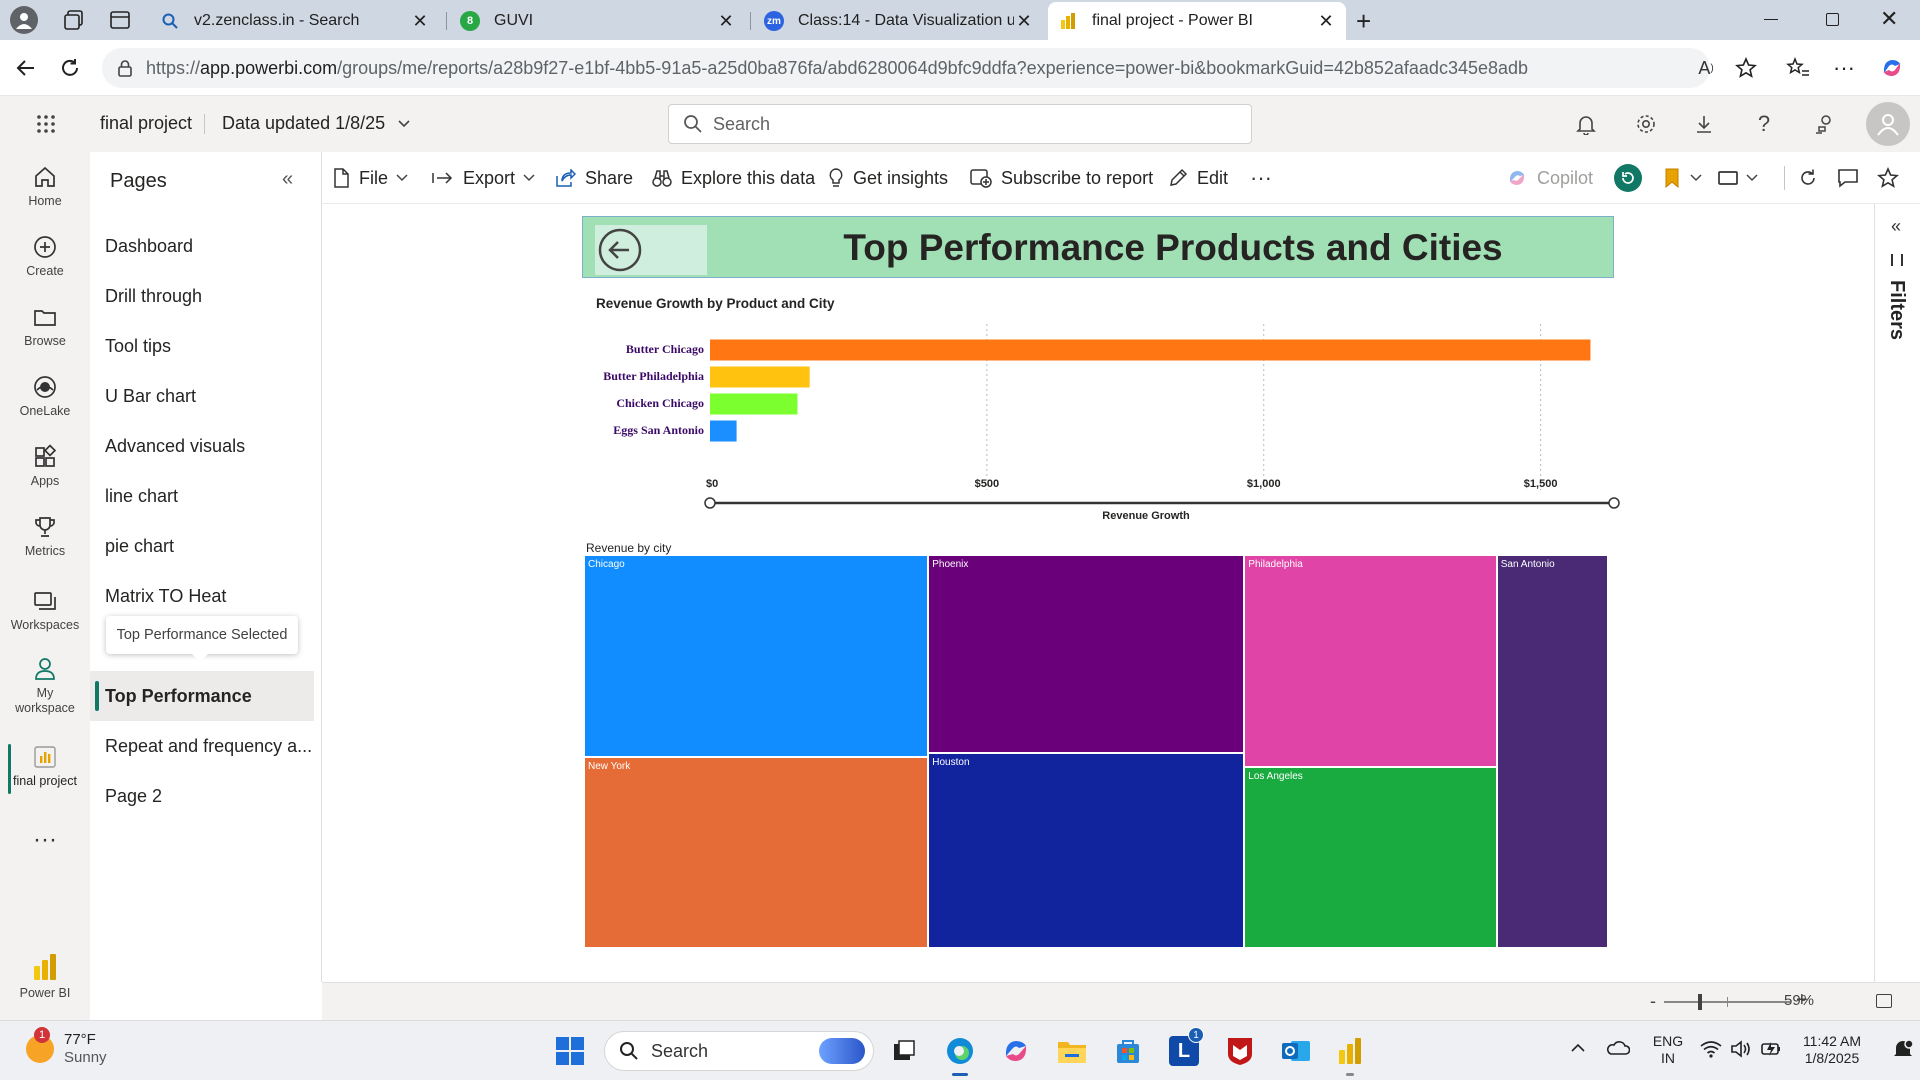  I want to click on reset-icon, so click(1628, 178).